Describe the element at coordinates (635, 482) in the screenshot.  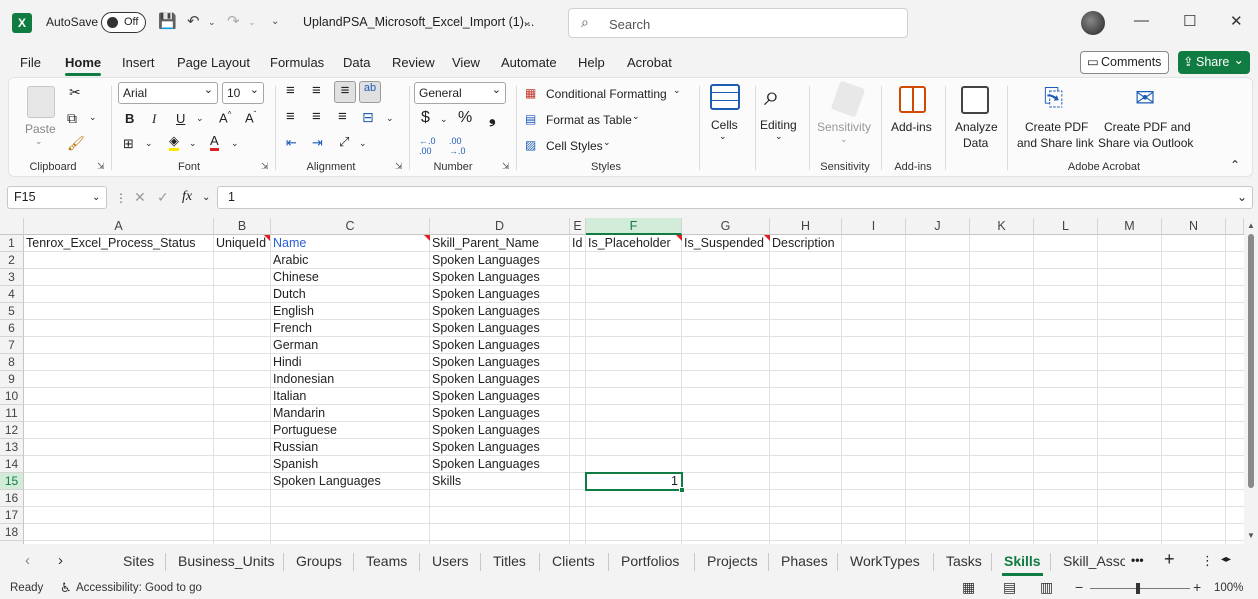
I see `active-cell-F15: 1` at that location.